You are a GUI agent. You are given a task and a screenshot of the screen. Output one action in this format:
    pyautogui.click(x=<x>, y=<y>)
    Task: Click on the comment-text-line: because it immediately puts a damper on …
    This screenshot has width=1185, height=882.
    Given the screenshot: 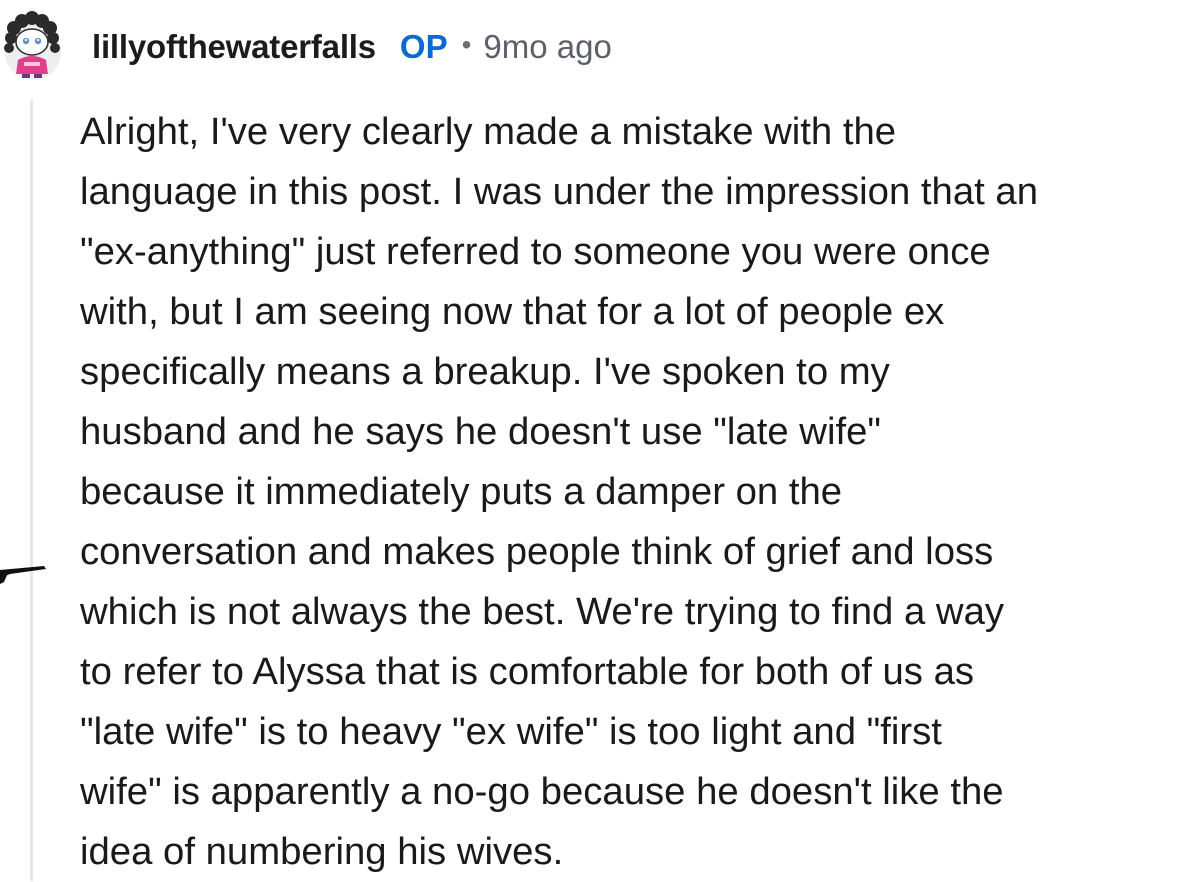 What is the action you would take?
    pyautogui.click(x=461, y=491)
    